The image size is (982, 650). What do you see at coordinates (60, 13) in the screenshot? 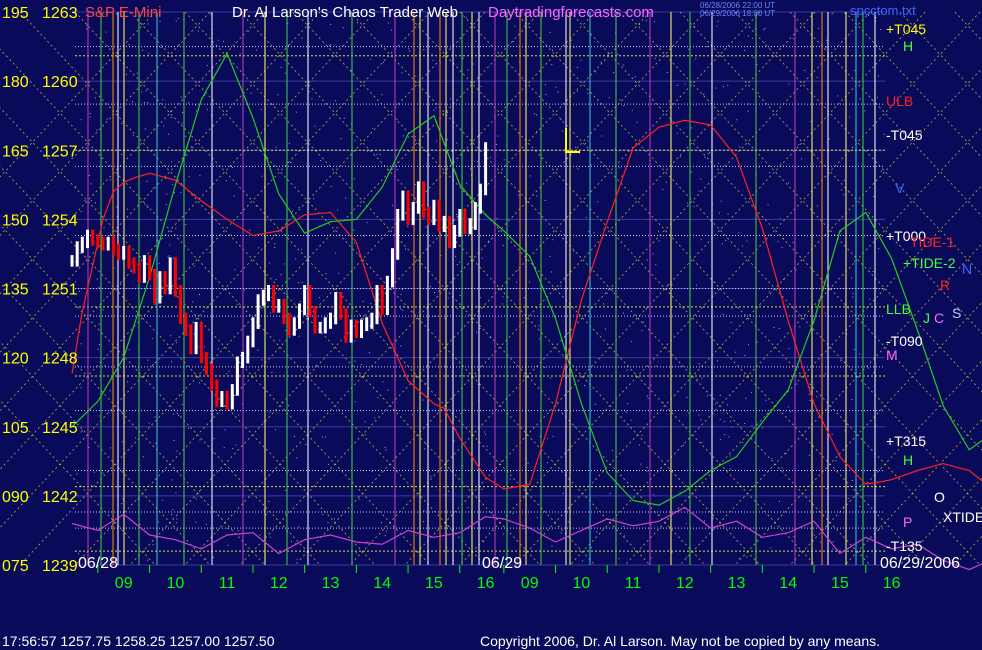
I see `y-tick-label-price: 1263` at bounding box center [60, 13].